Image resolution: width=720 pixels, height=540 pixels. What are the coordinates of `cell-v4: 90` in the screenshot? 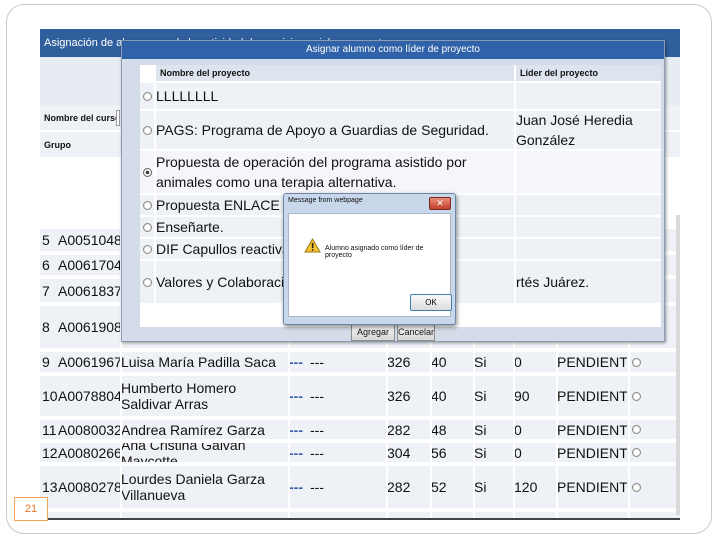 It's located at (522, 396).